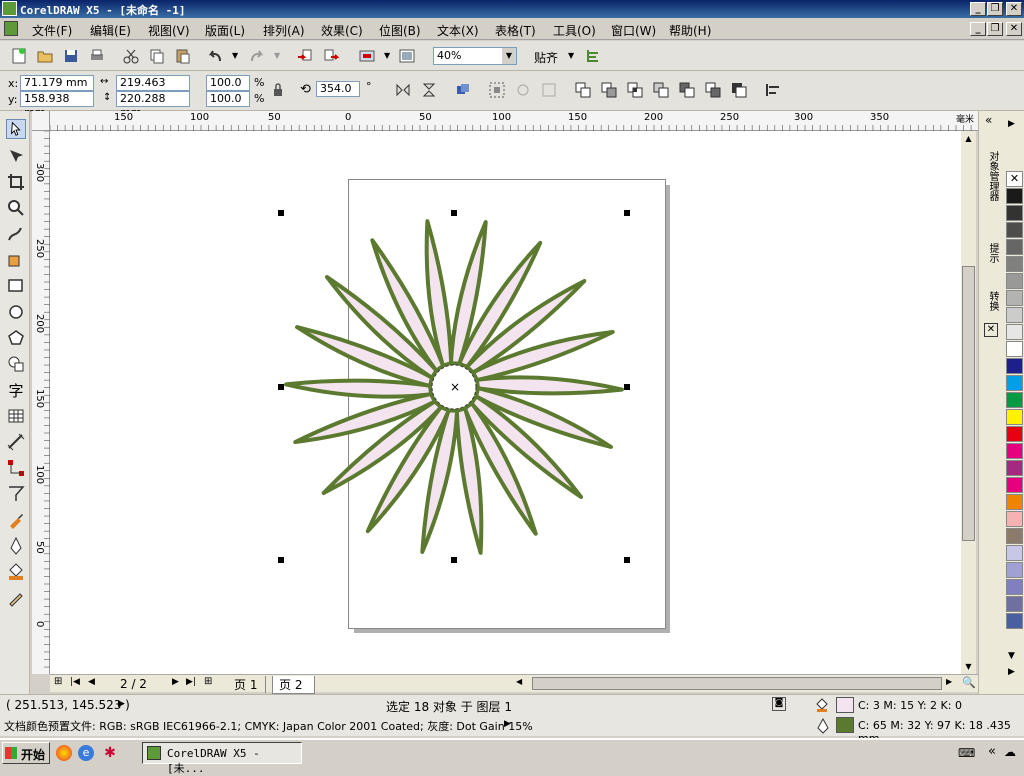 This screenshot has width=1024, height=776. Describe the element at coordinates (64, 753) in the screenshot. I see `browser-quicklaunch-icon` at that location.